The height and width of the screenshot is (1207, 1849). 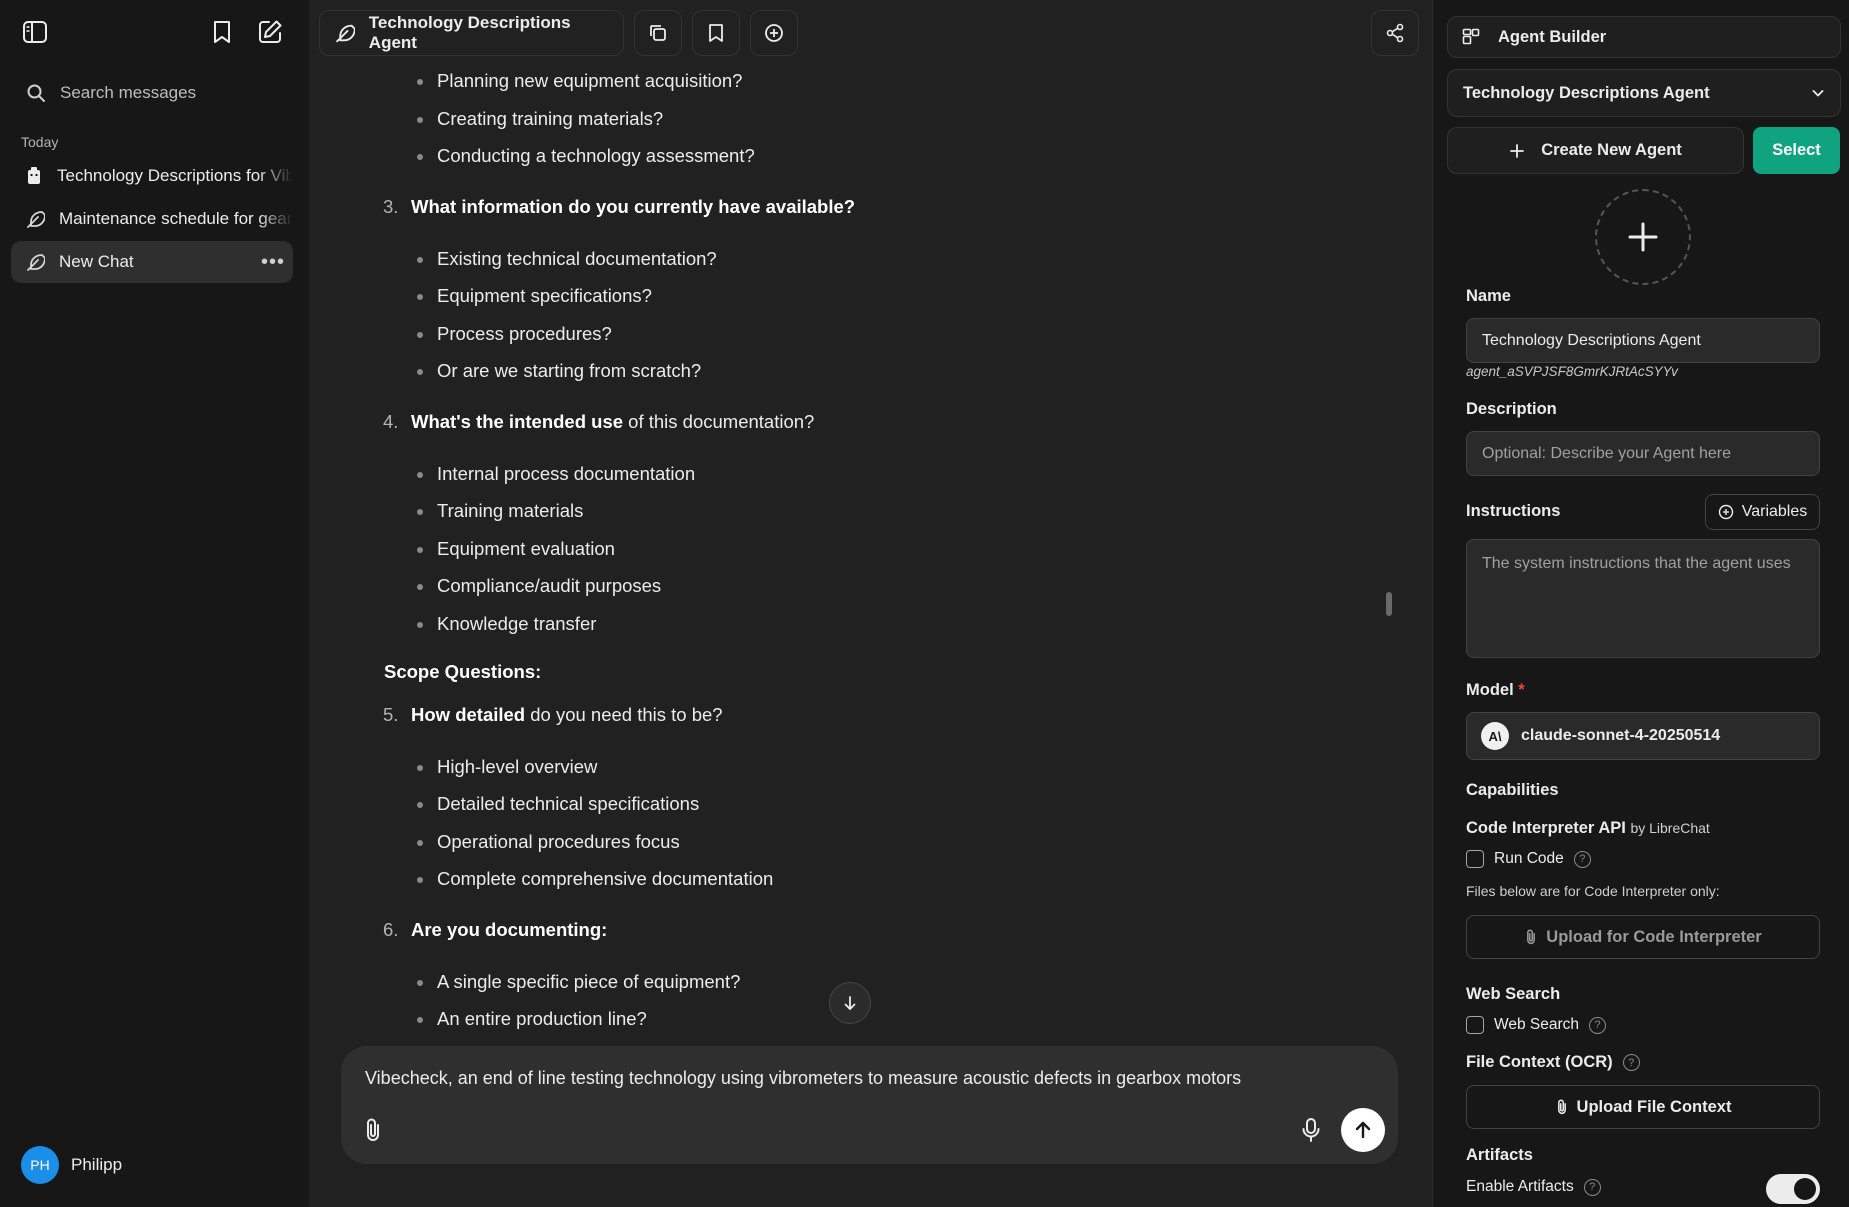 What do you see at coordinates (1643, 340) in the screenshot?
I see `name-input: Technology Descriptions Agent` at bounding box center [1643, 340].